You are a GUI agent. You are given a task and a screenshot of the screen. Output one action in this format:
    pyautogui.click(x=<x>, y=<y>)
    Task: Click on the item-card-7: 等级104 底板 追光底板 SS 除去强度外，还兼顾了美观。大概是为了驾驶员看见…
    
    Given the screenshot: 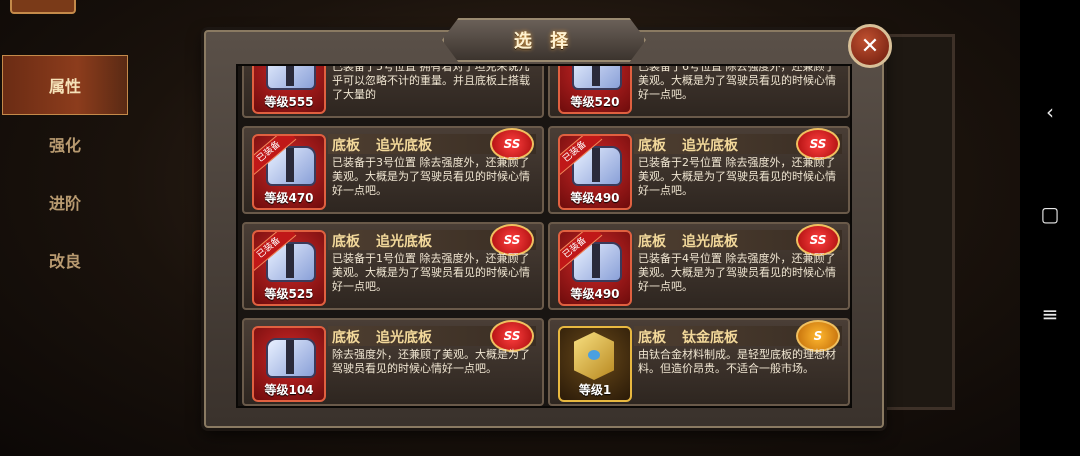 What is the action you would take?
    pyautogui.click(x=393, y=362)
    